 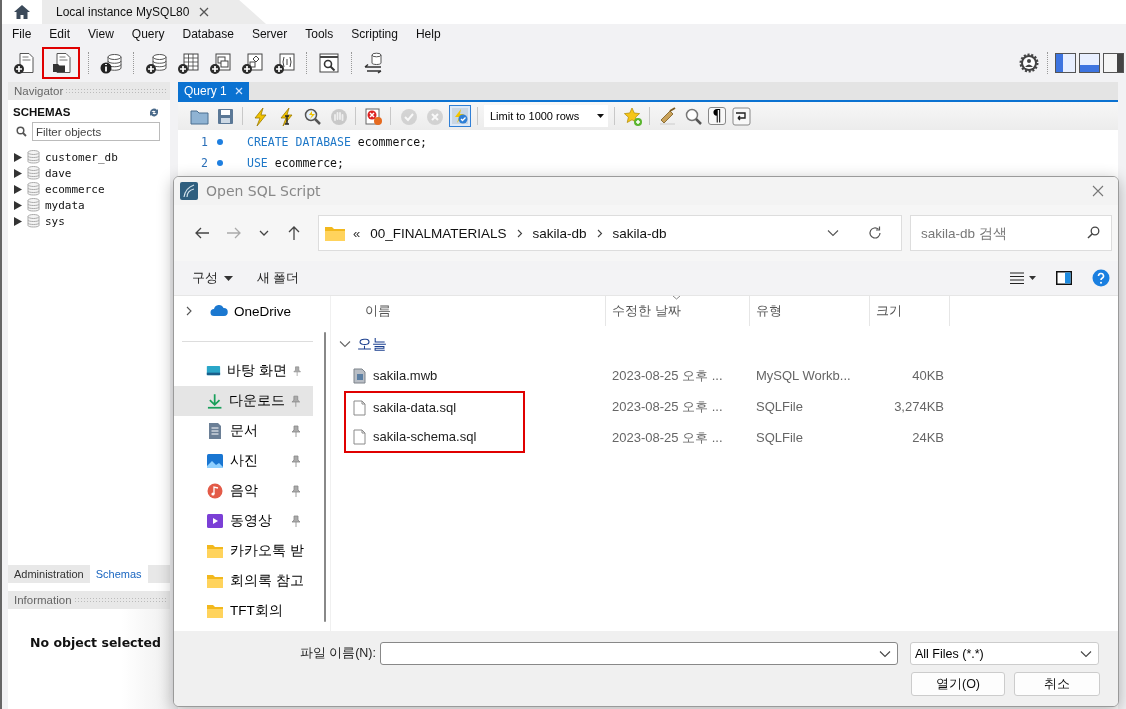 I want to click on command-button: 새 폴더, so click(x=278, y=278).